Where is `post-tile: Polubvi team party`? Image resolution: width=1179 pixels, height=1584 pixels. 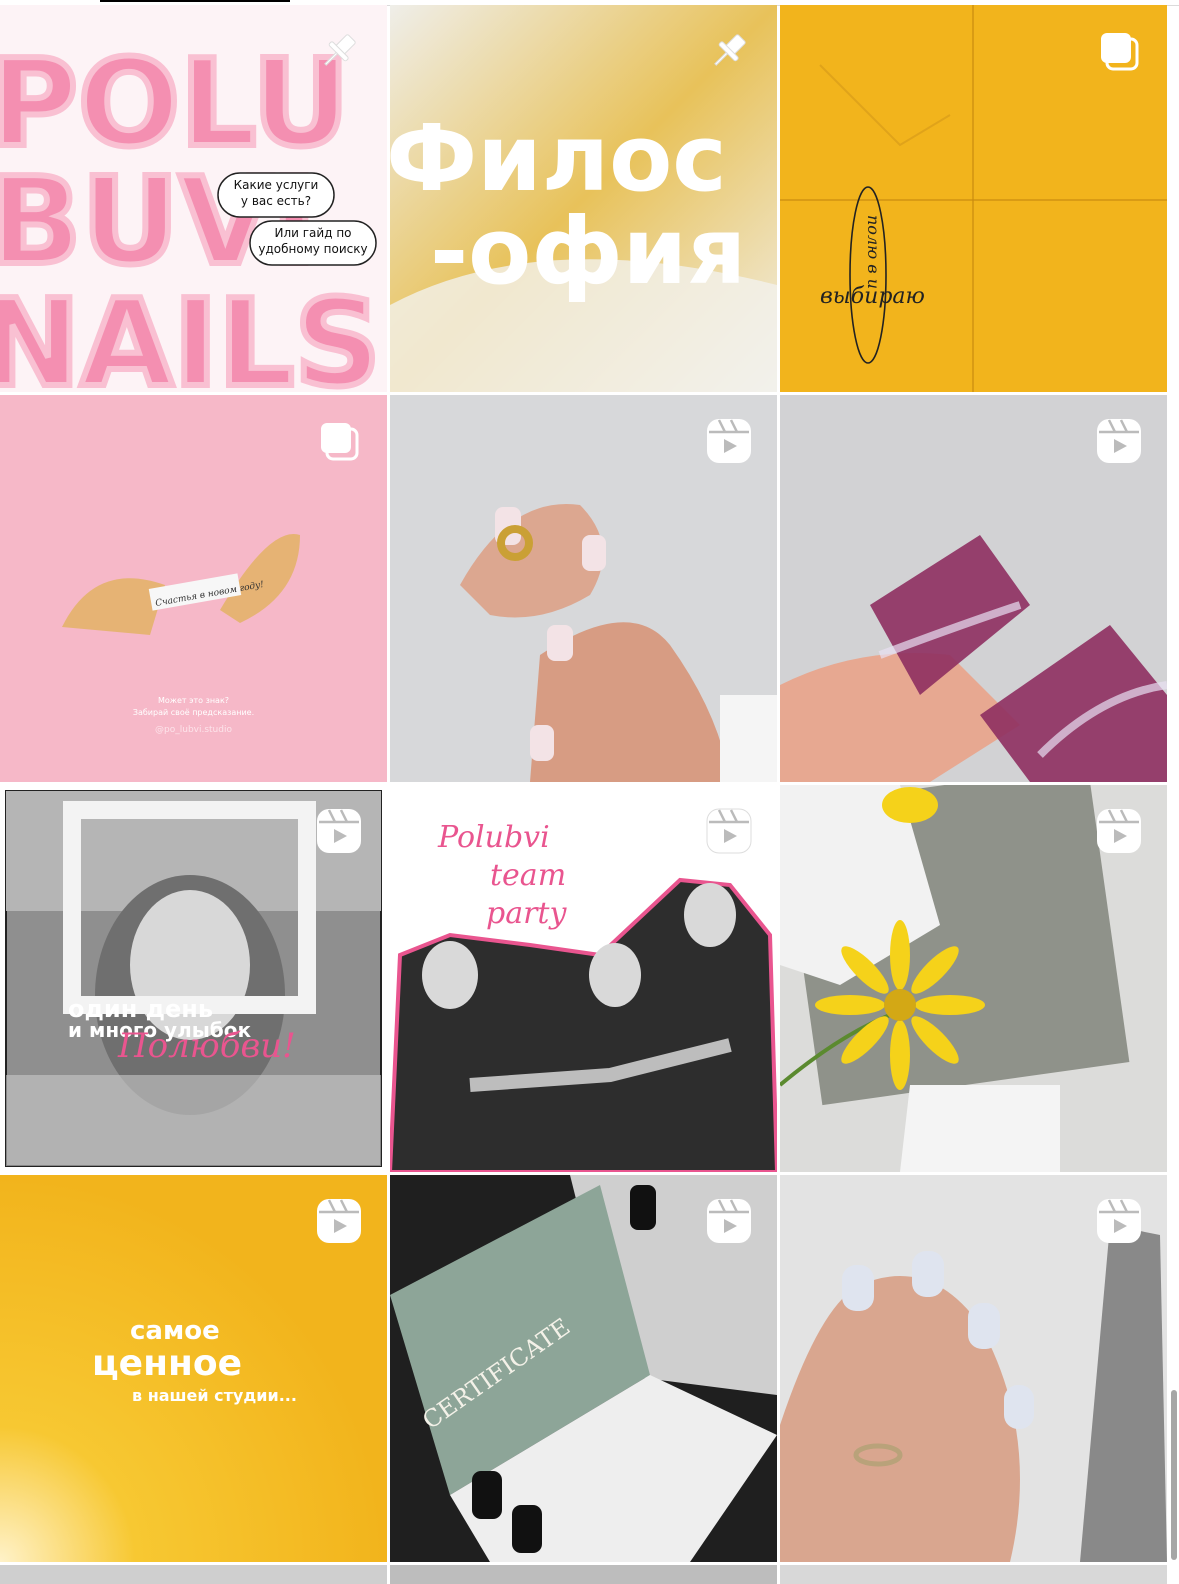 post-tile: Polubvi team party is located at coordinates (583, 978).